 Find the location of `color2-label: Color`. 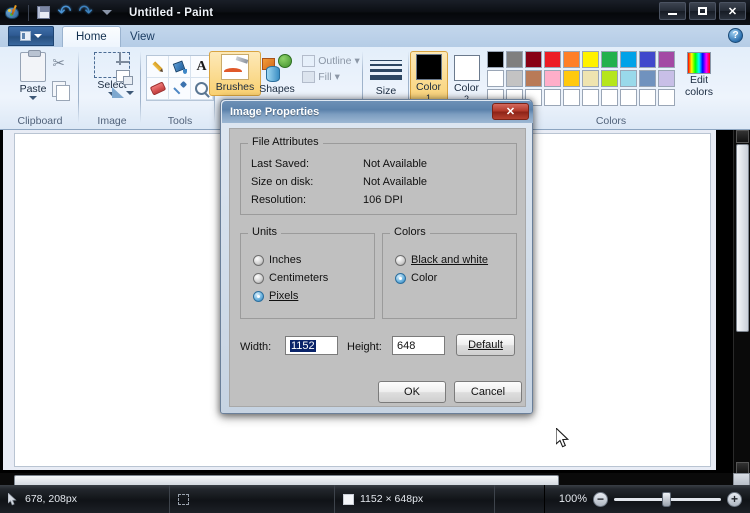

color2-label: Color is located at coordinates (466, 88).